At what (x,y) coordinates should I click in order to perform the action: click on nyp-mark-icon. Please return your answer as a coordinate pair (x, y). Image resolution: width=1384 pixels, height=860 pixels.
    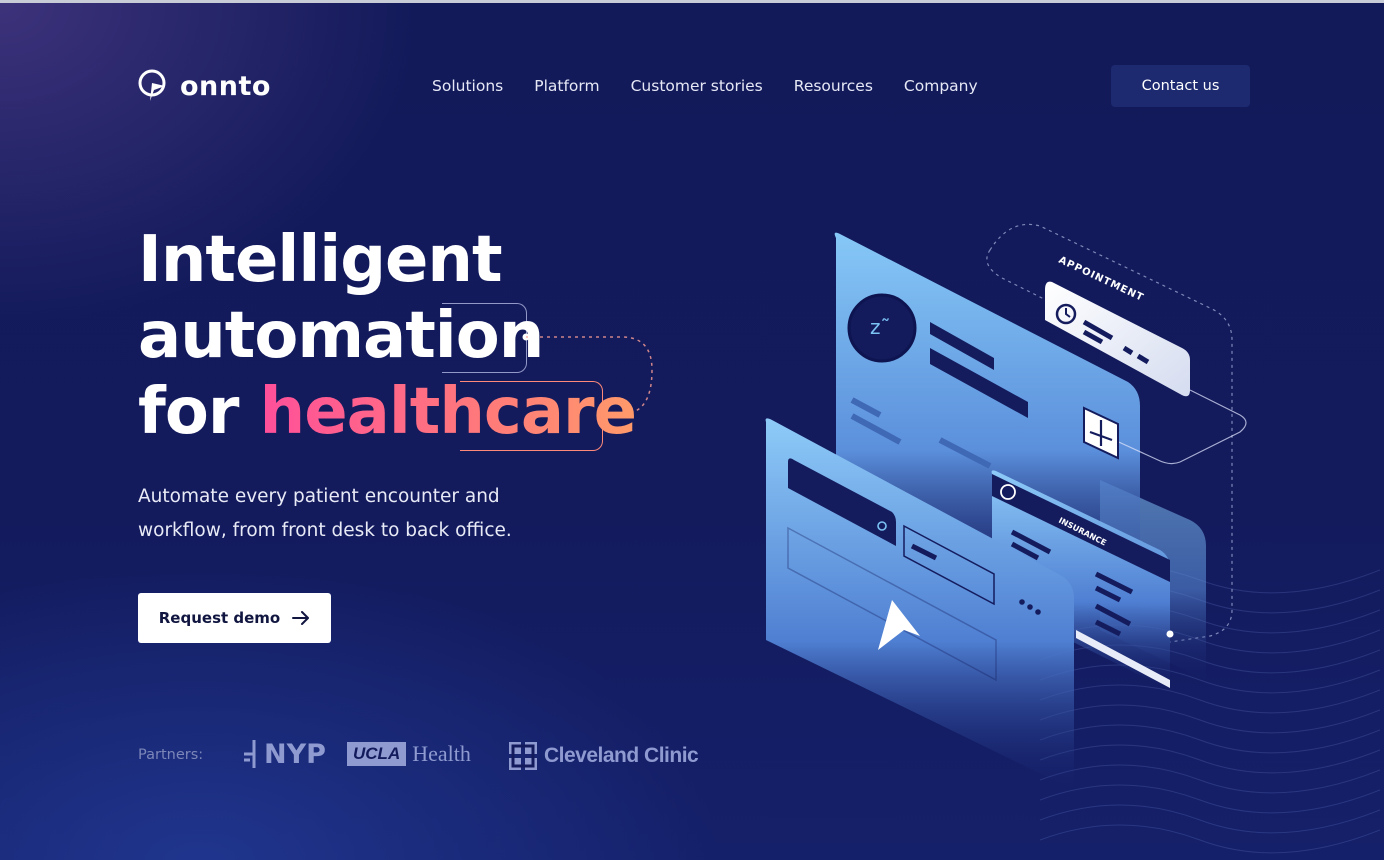
    Looking at the image, I should click on (250, 754).